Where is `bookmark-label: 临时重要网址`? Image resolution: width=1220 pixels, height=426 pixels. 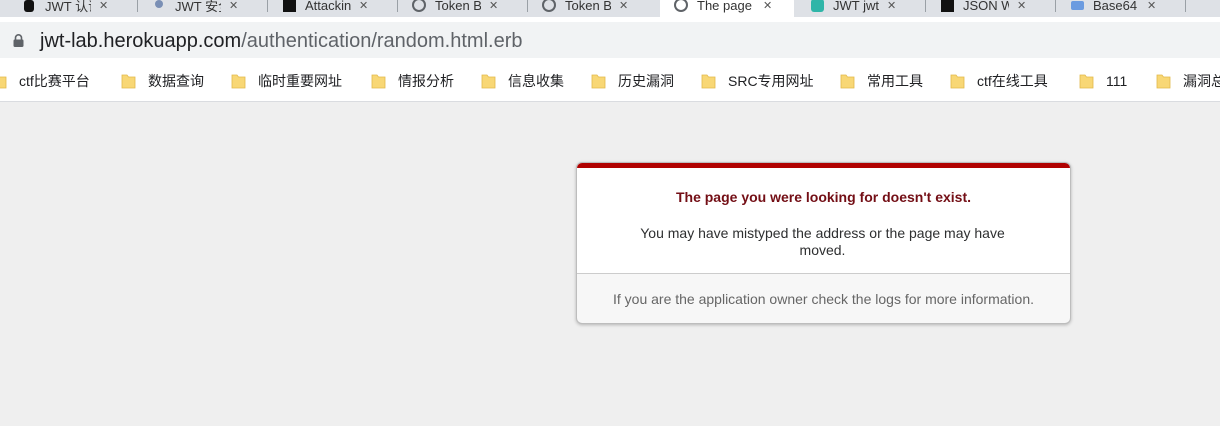
bookmark-label: 临时重要网址 is located at coordinates (300, 81).